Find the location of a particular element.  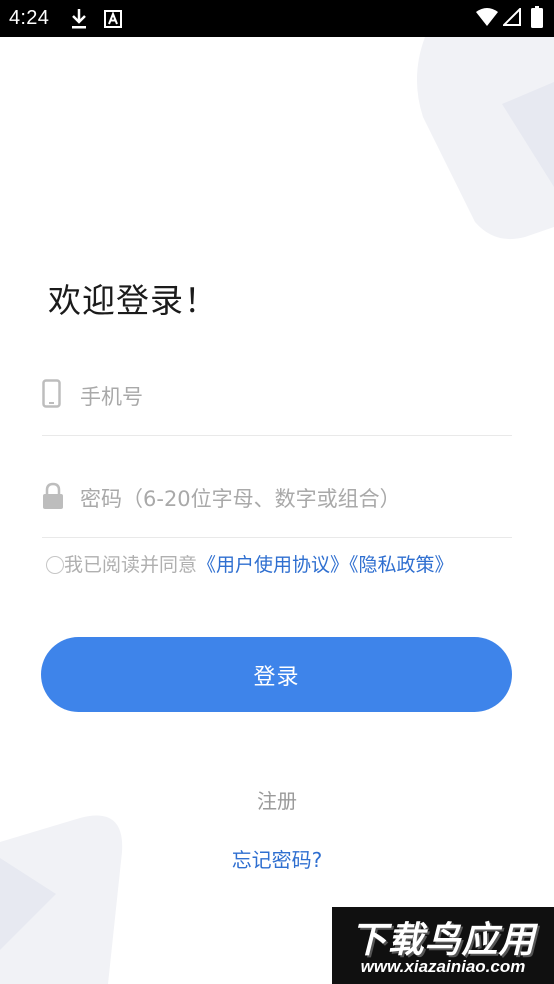

signal-icon is located at coordinates (512, 17).